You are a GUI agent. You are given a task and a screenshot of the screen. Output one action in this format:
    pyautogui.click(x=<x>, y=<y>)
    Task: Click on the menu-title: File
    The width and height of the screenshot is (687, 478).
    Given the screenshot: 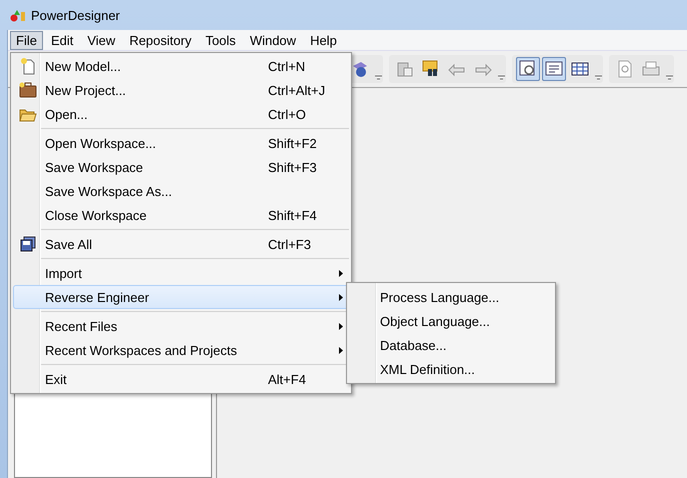 What is the action you would take?
    pyautogui.click(x=26, y=40)
    